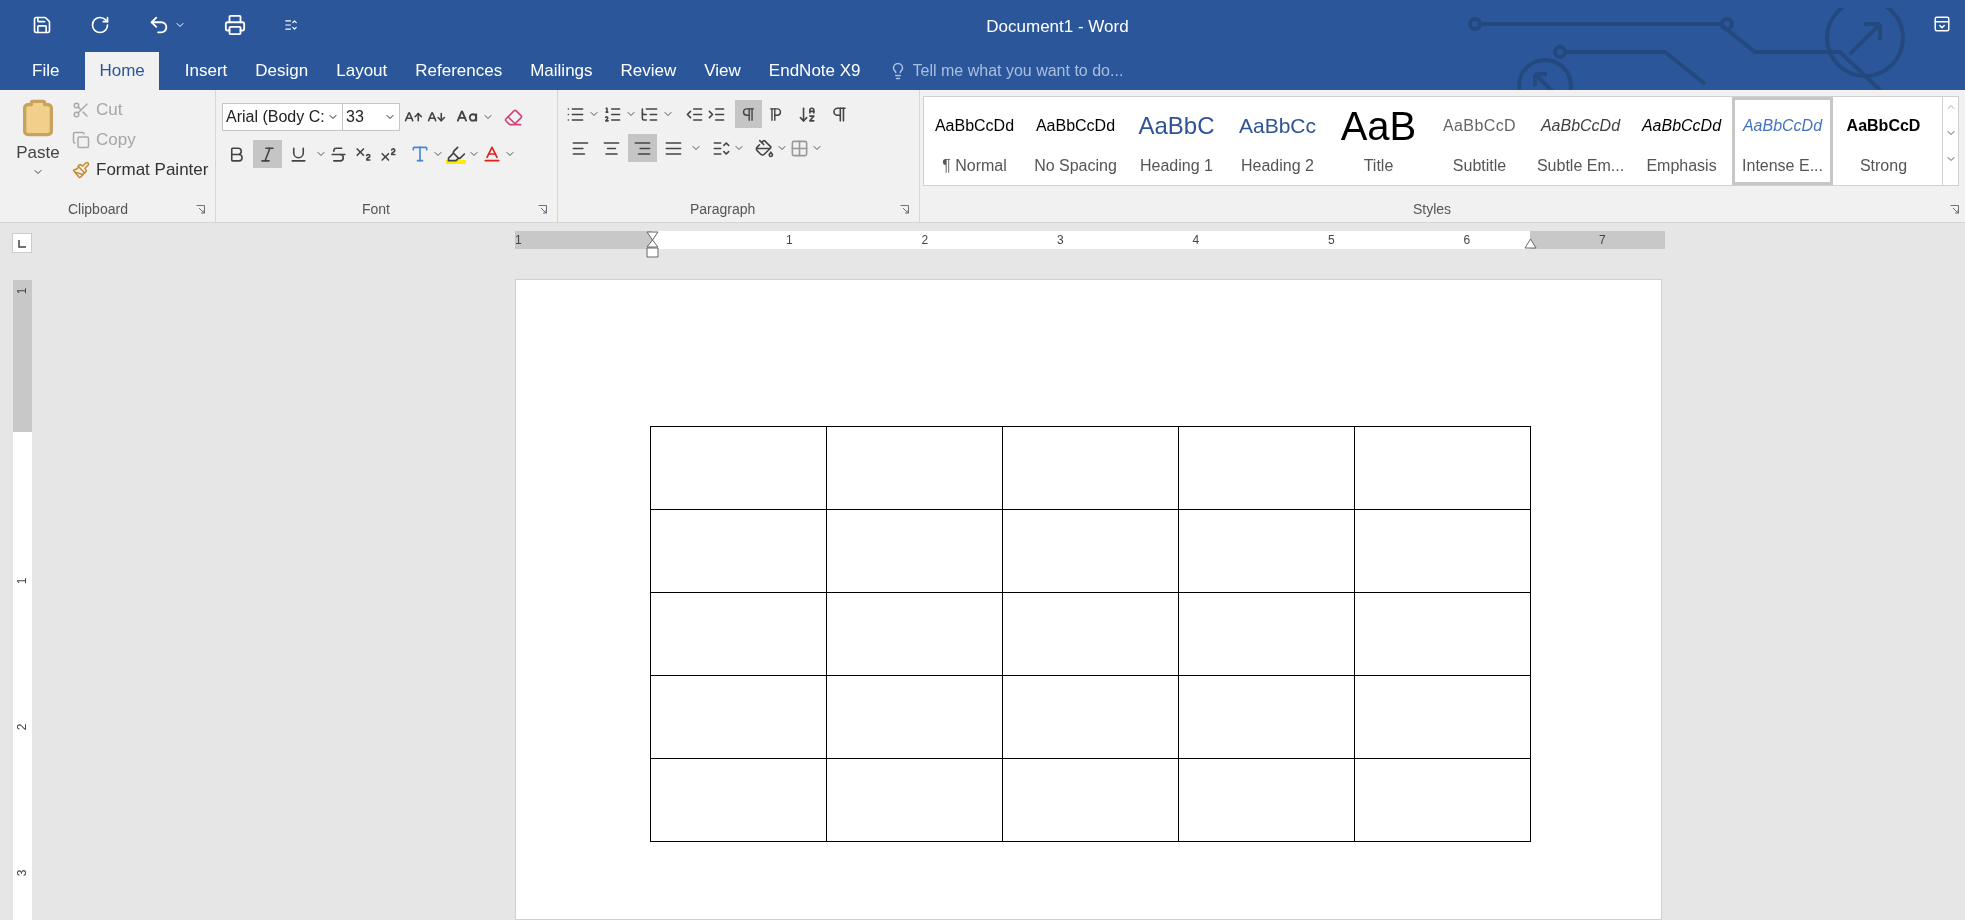 The image size is (1965, 920). What do you see at coordinates (159, 25) in the screenshot?
I see `undo-icon` at bounding box center [159, 25].